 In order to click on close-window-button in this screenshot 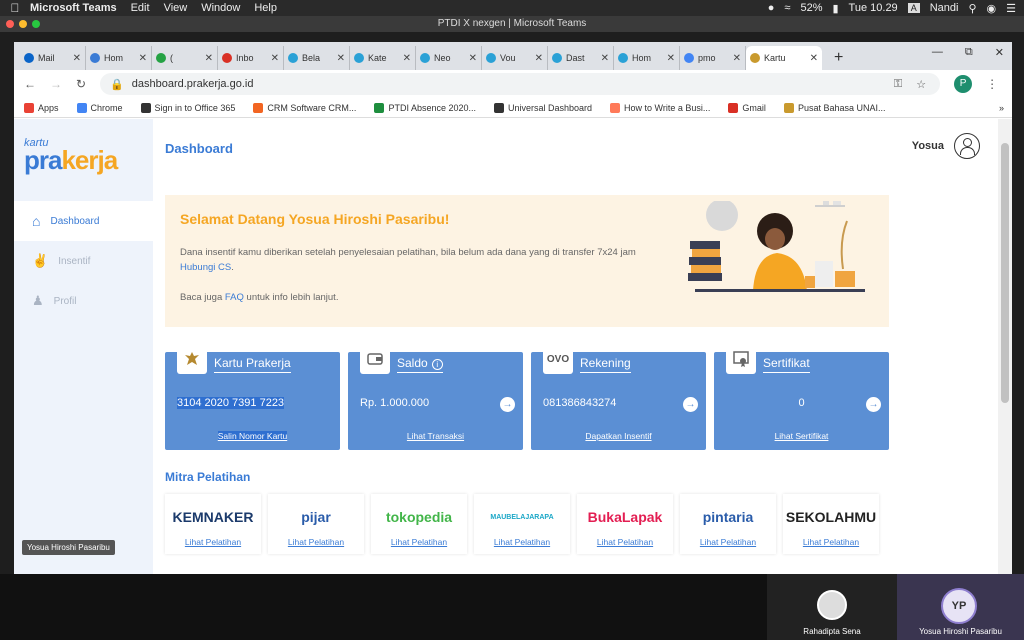, I will do `click(10, 24)`.